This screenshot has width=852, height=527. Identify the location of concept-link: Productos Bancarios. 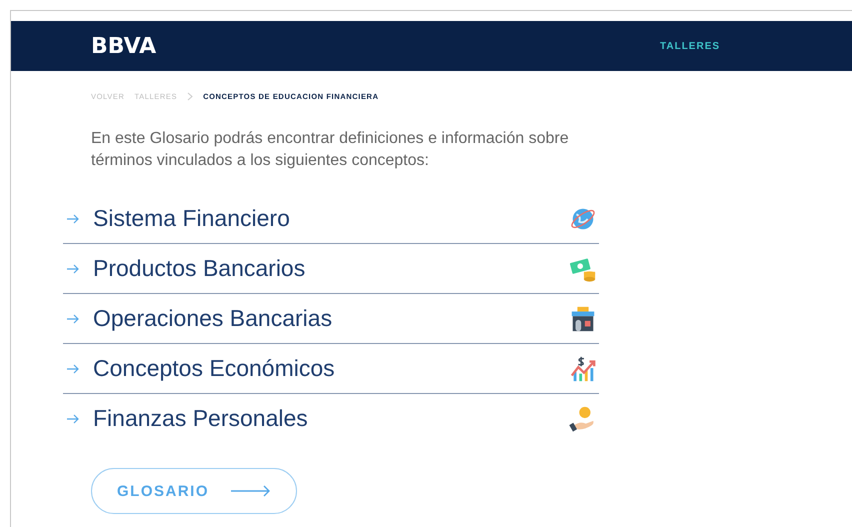
(331, 268).